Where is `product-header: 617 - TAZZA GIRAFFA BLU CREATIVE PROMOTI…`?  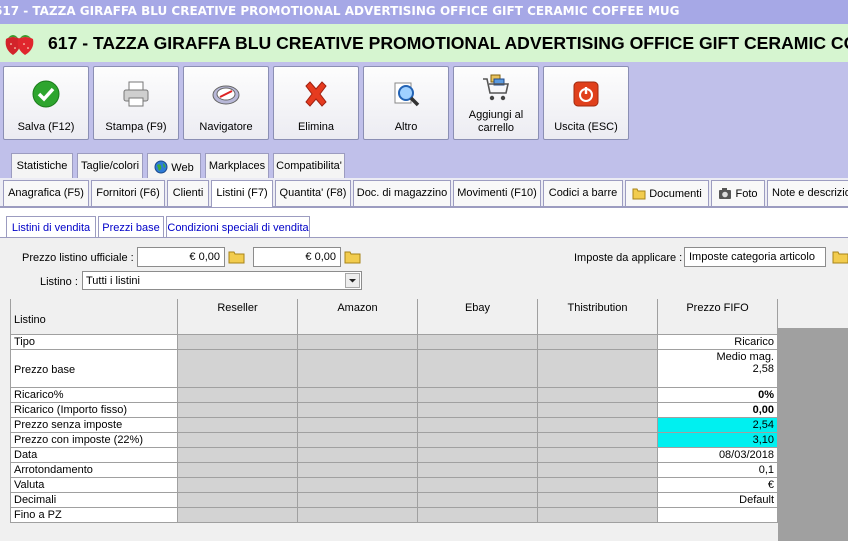
product-header: 617 - TAZZA GIRAFFA BLU CREATIVE PROMOTI… is located at coordinates (424, 43).